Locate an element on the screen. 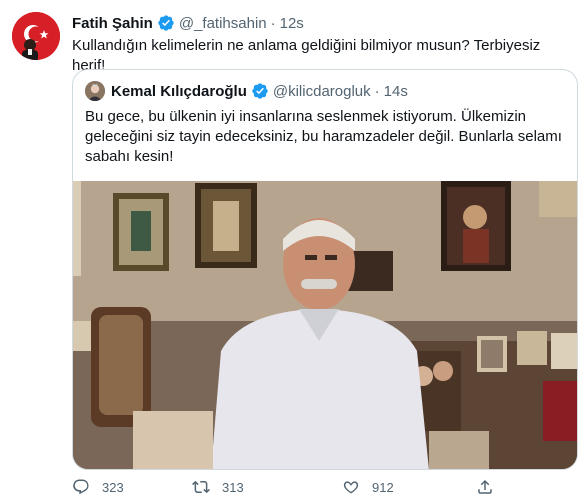 This screenshot has height=498, width=579. tweet-actions: 323 313 912 is located at coordinates (292, 487).